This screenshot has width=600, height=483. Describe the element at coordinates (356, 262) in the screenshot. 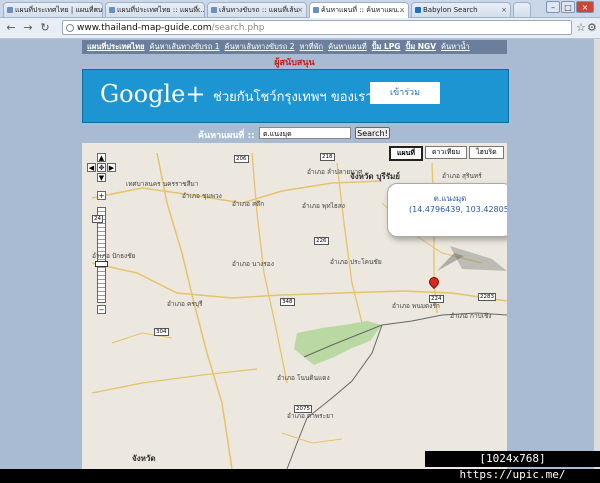

I see `map-label: อำเภอ ประโคนชัย` at that location.